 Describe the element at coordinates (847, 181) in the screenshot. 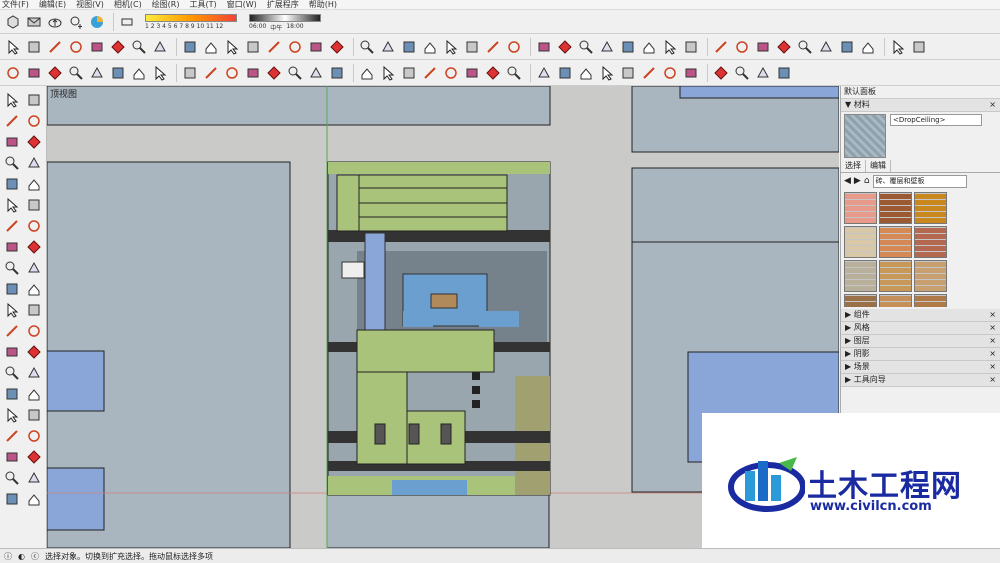

I see `back-arrow-icon: ◀` at that location.